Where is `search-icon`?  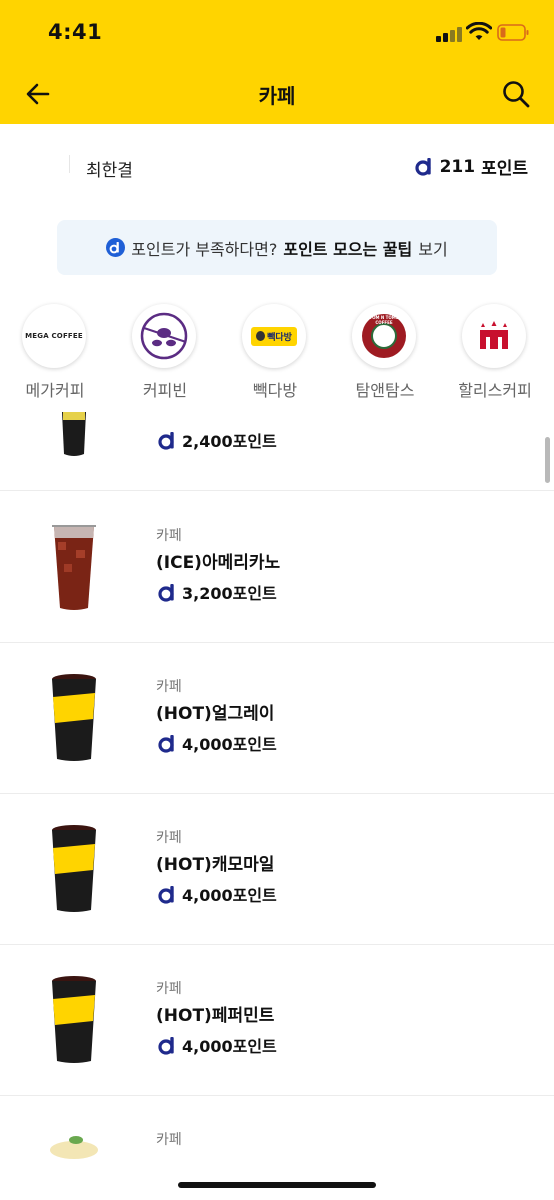 search-icon is located at coordinates (516, 94).